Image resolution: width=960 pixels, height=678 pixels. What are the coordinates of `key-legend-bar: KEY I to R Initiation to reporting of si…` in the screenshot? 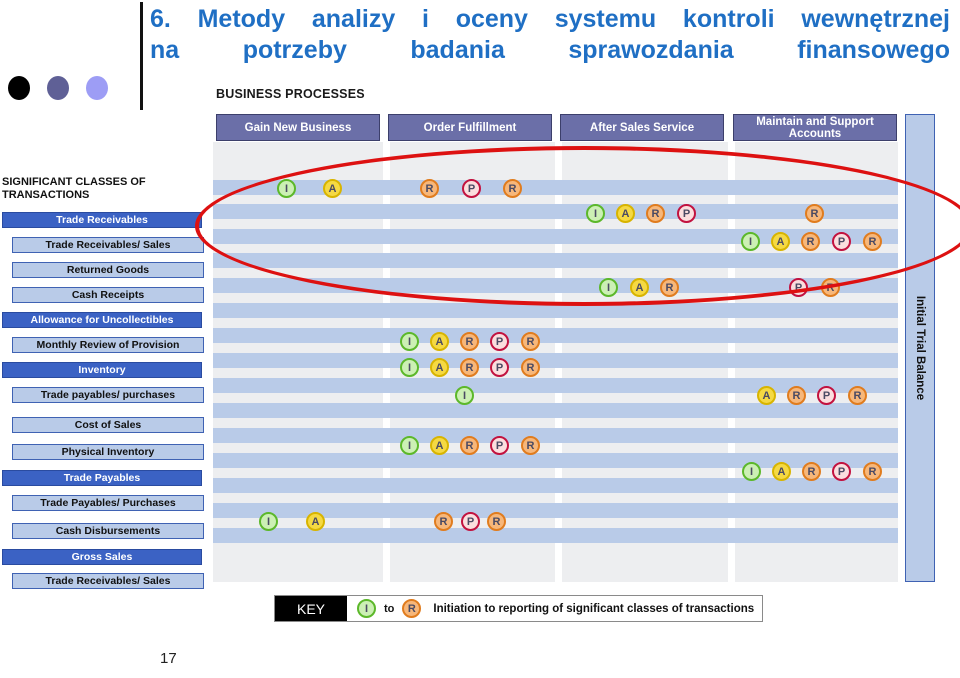 It's located at (519, 608).